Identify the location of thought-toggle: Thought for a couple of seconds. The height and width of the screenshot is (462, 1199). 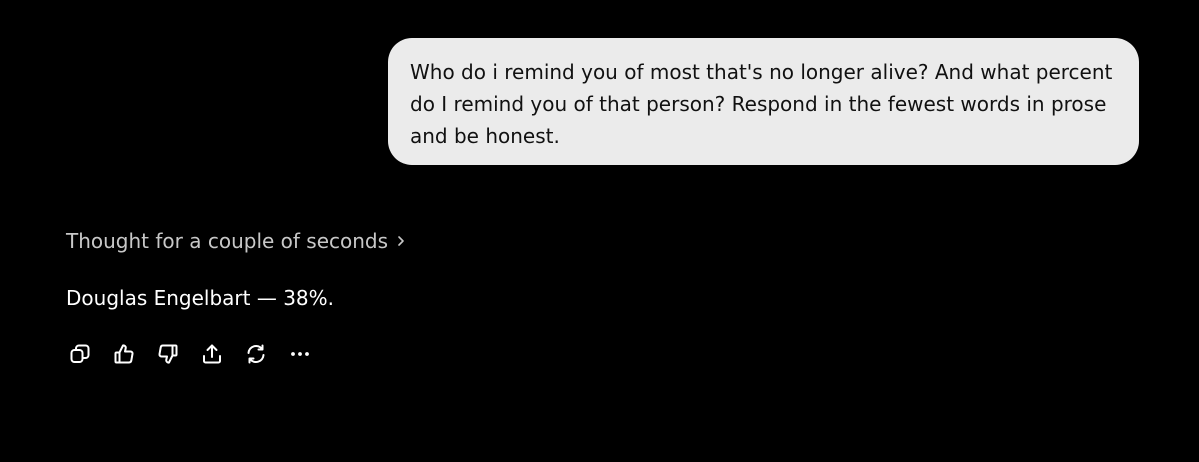
(236, 241).